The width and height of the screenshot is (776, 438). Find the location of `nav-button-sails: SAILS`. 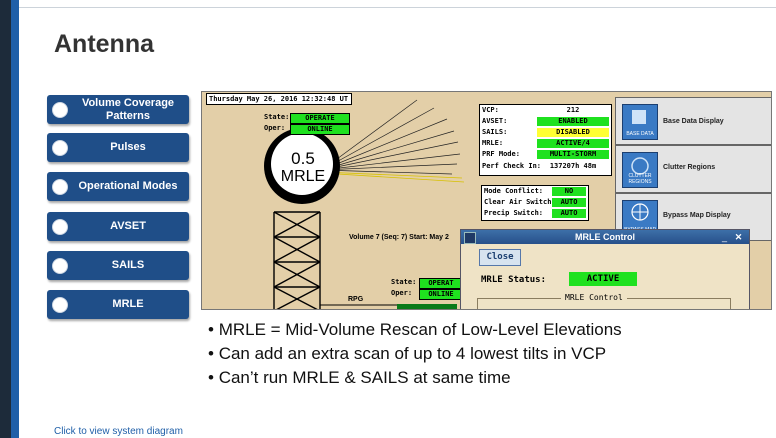

nav-button-sails: SAILS is located at coordinates (118, 265).